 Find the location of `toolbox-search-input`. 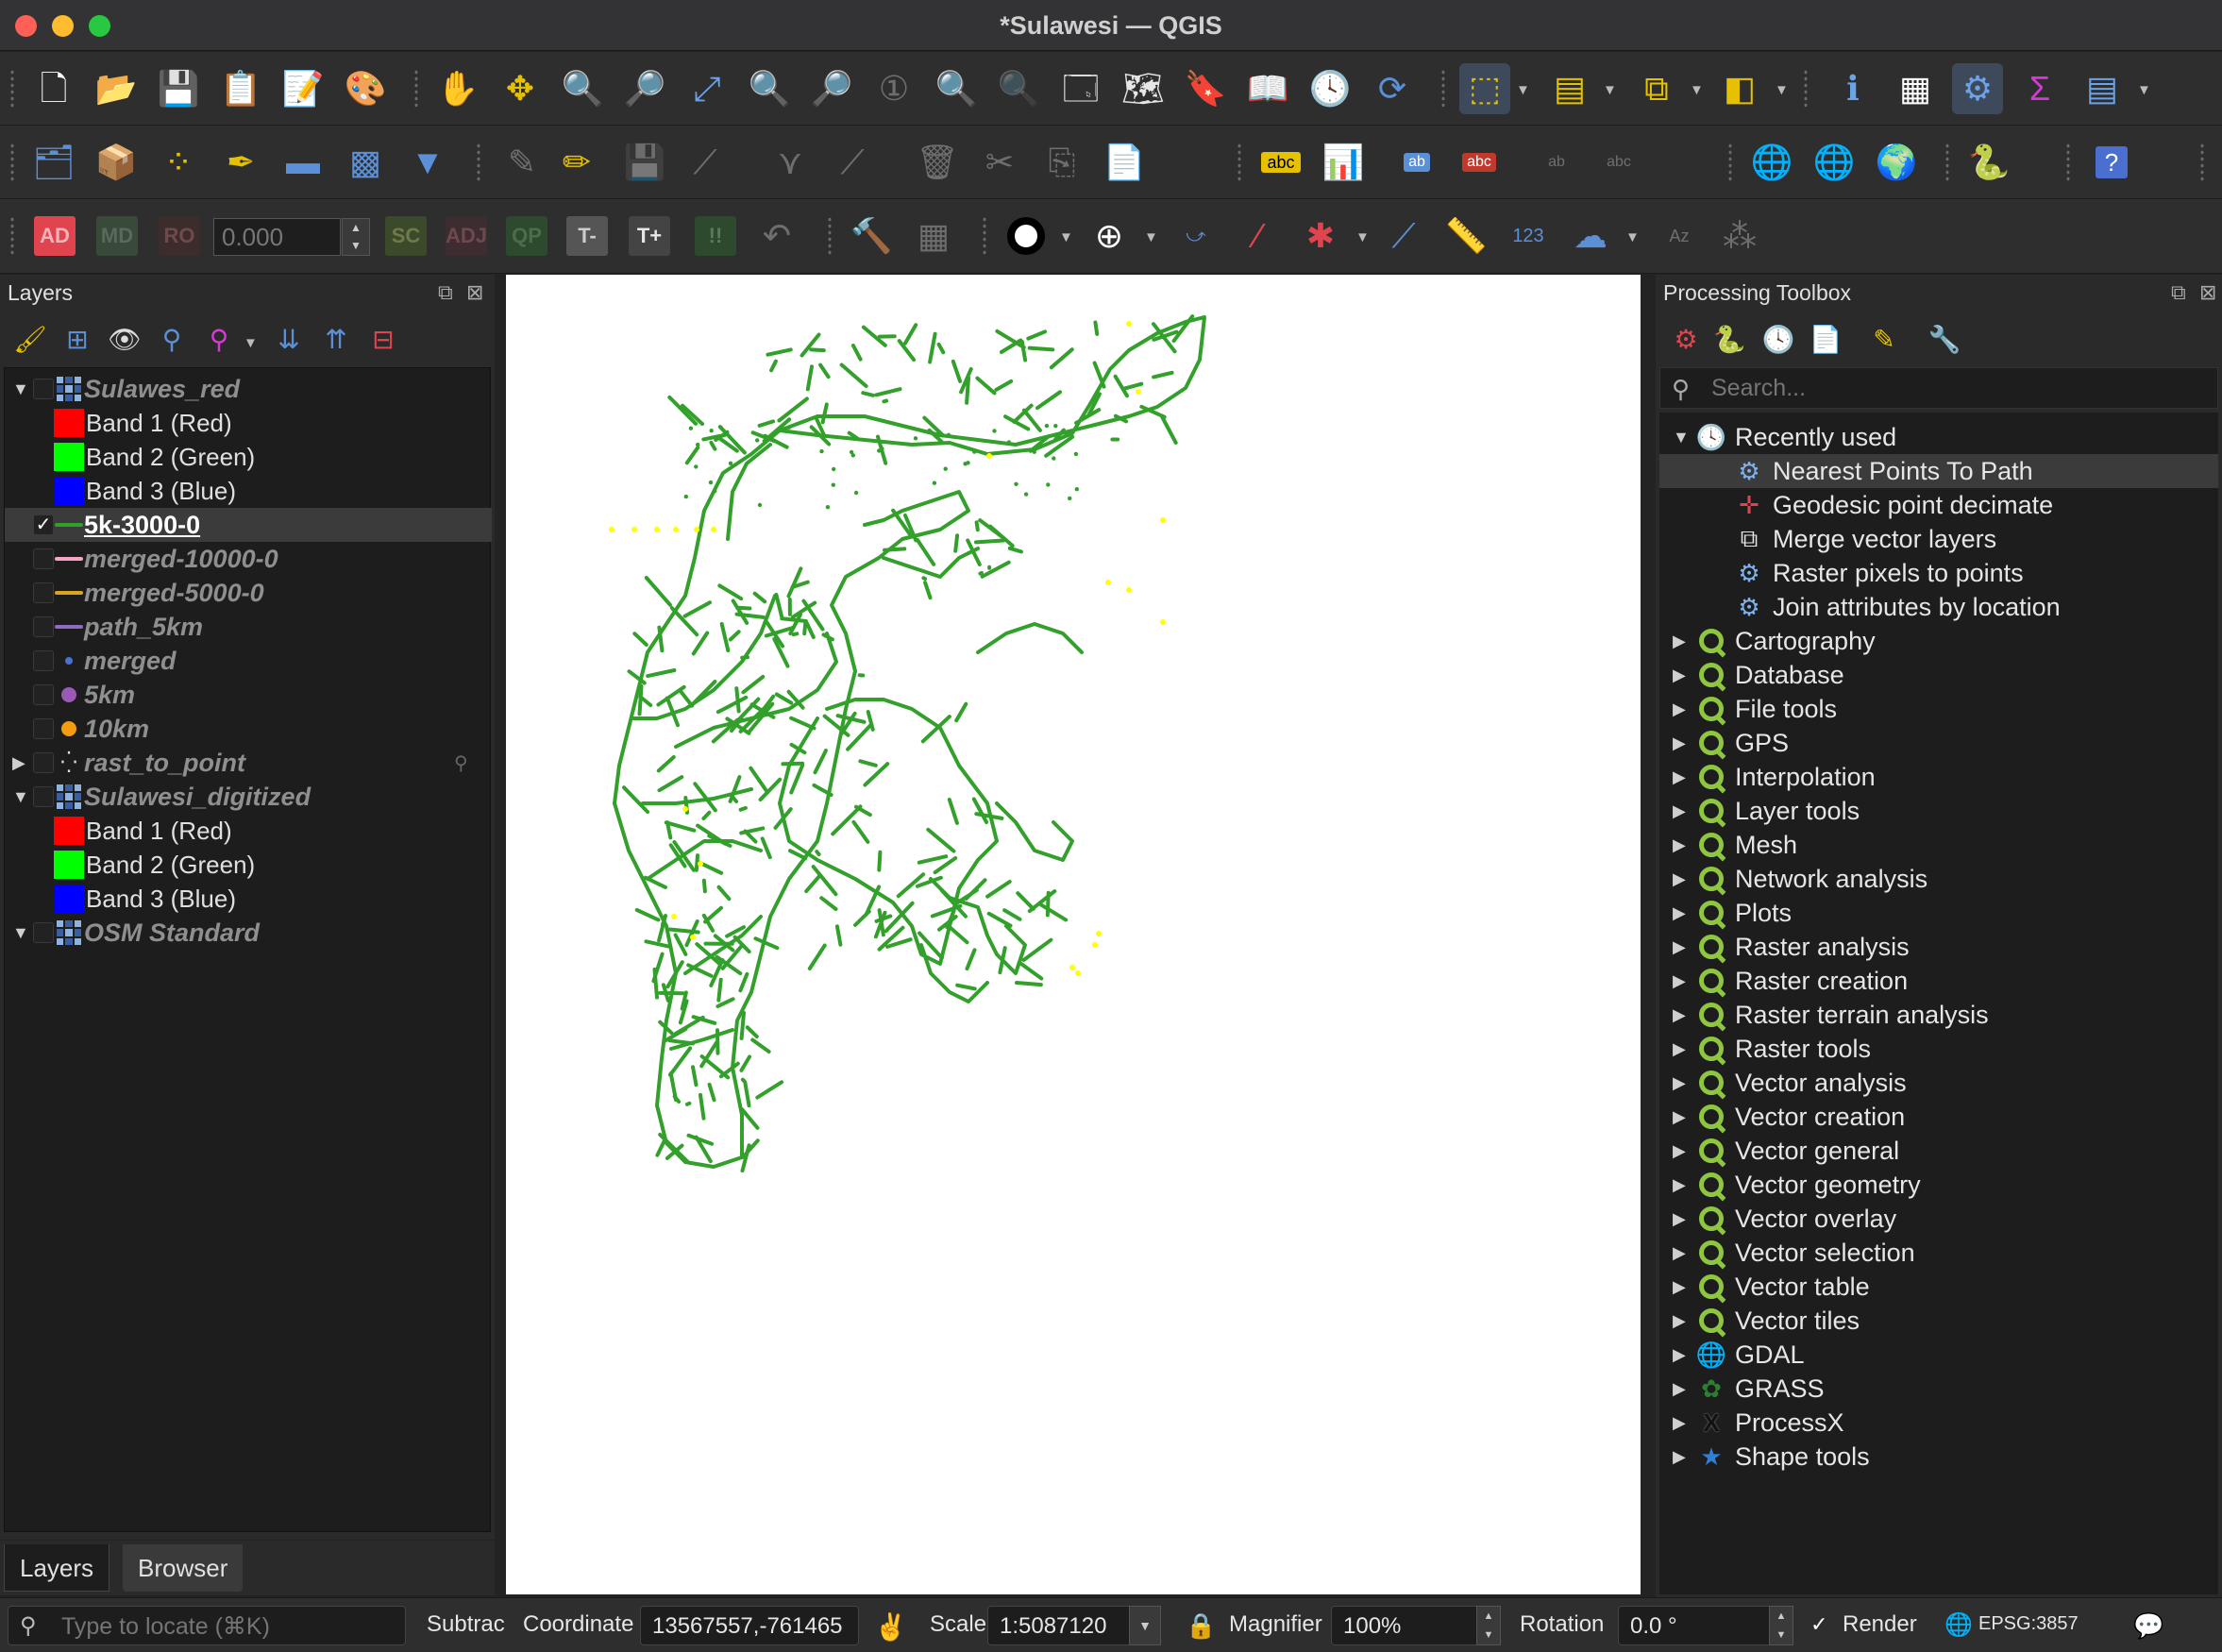

toolbox-search-input is located at coordinates (1957, 388).